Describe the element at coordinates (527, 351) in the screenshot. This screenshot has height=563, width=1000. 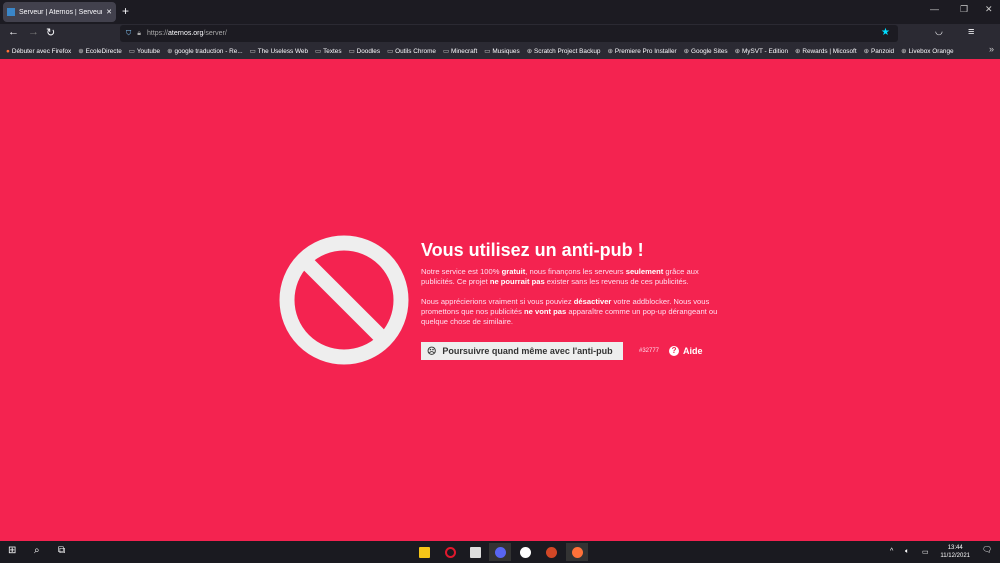
I see `continue-label: Poursuivre quand même avec l'anti-pub` at that location.